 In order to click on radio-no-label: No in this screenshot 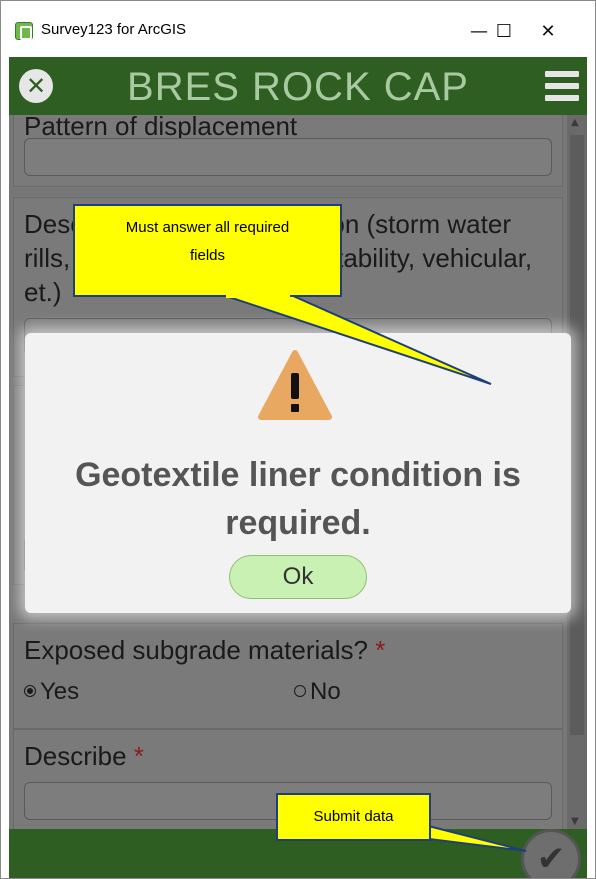, I will do `click(325, 691)`.